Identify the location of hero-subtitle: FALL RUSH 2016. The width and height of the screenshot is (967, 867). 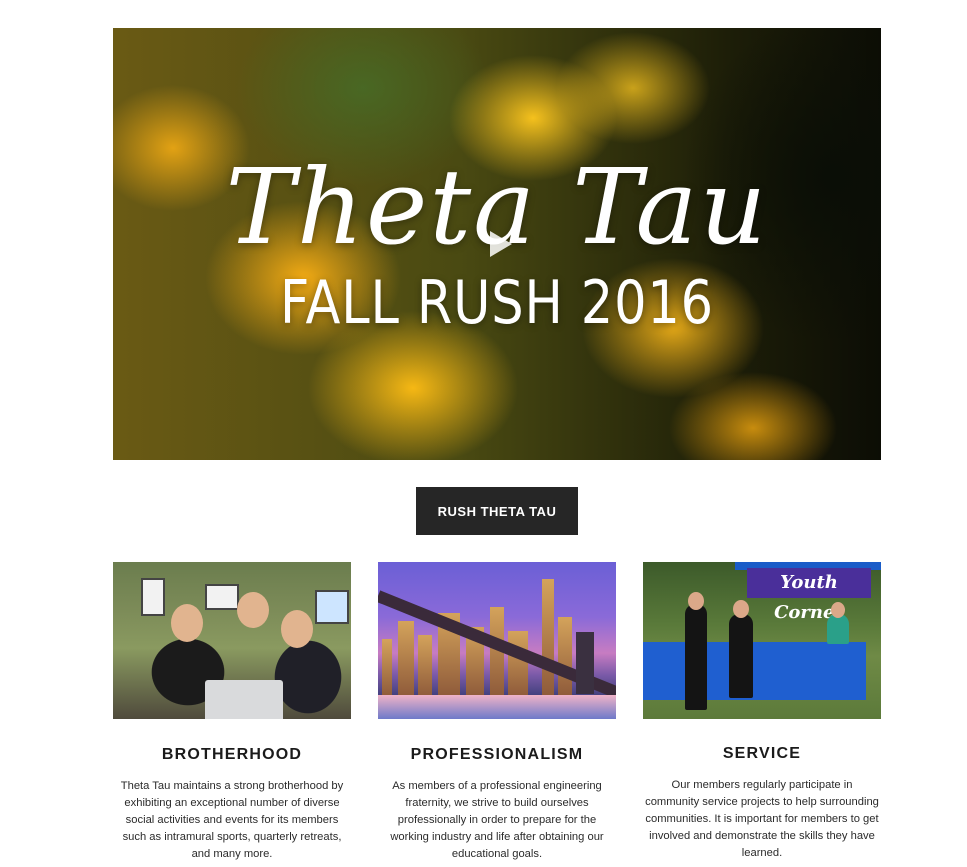
(497, 303).